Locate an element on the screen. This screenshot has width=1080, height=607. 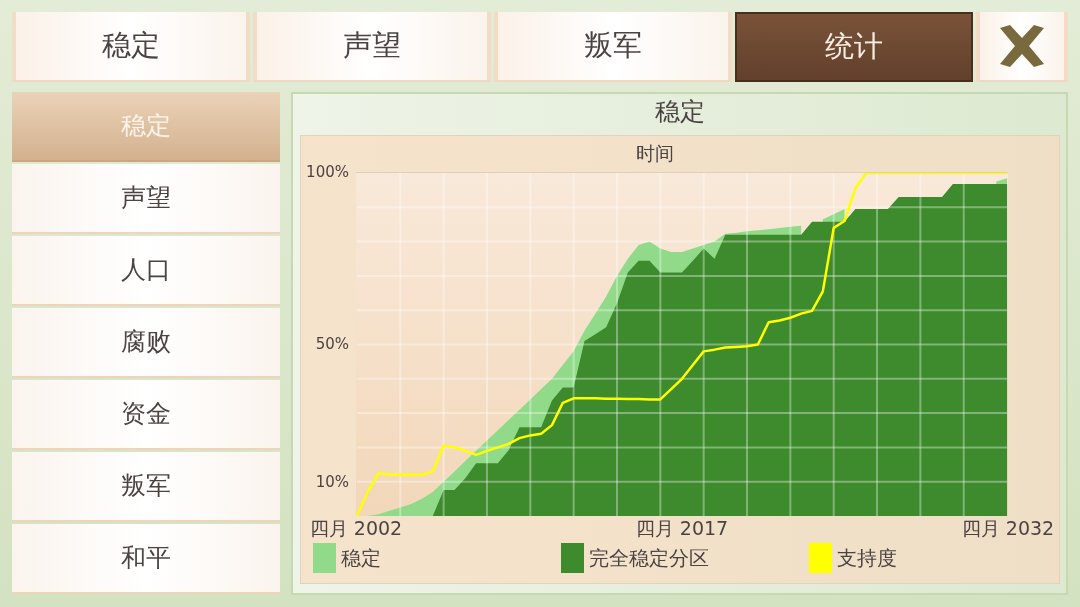
close-icon is located at coordinates (1022, 46).